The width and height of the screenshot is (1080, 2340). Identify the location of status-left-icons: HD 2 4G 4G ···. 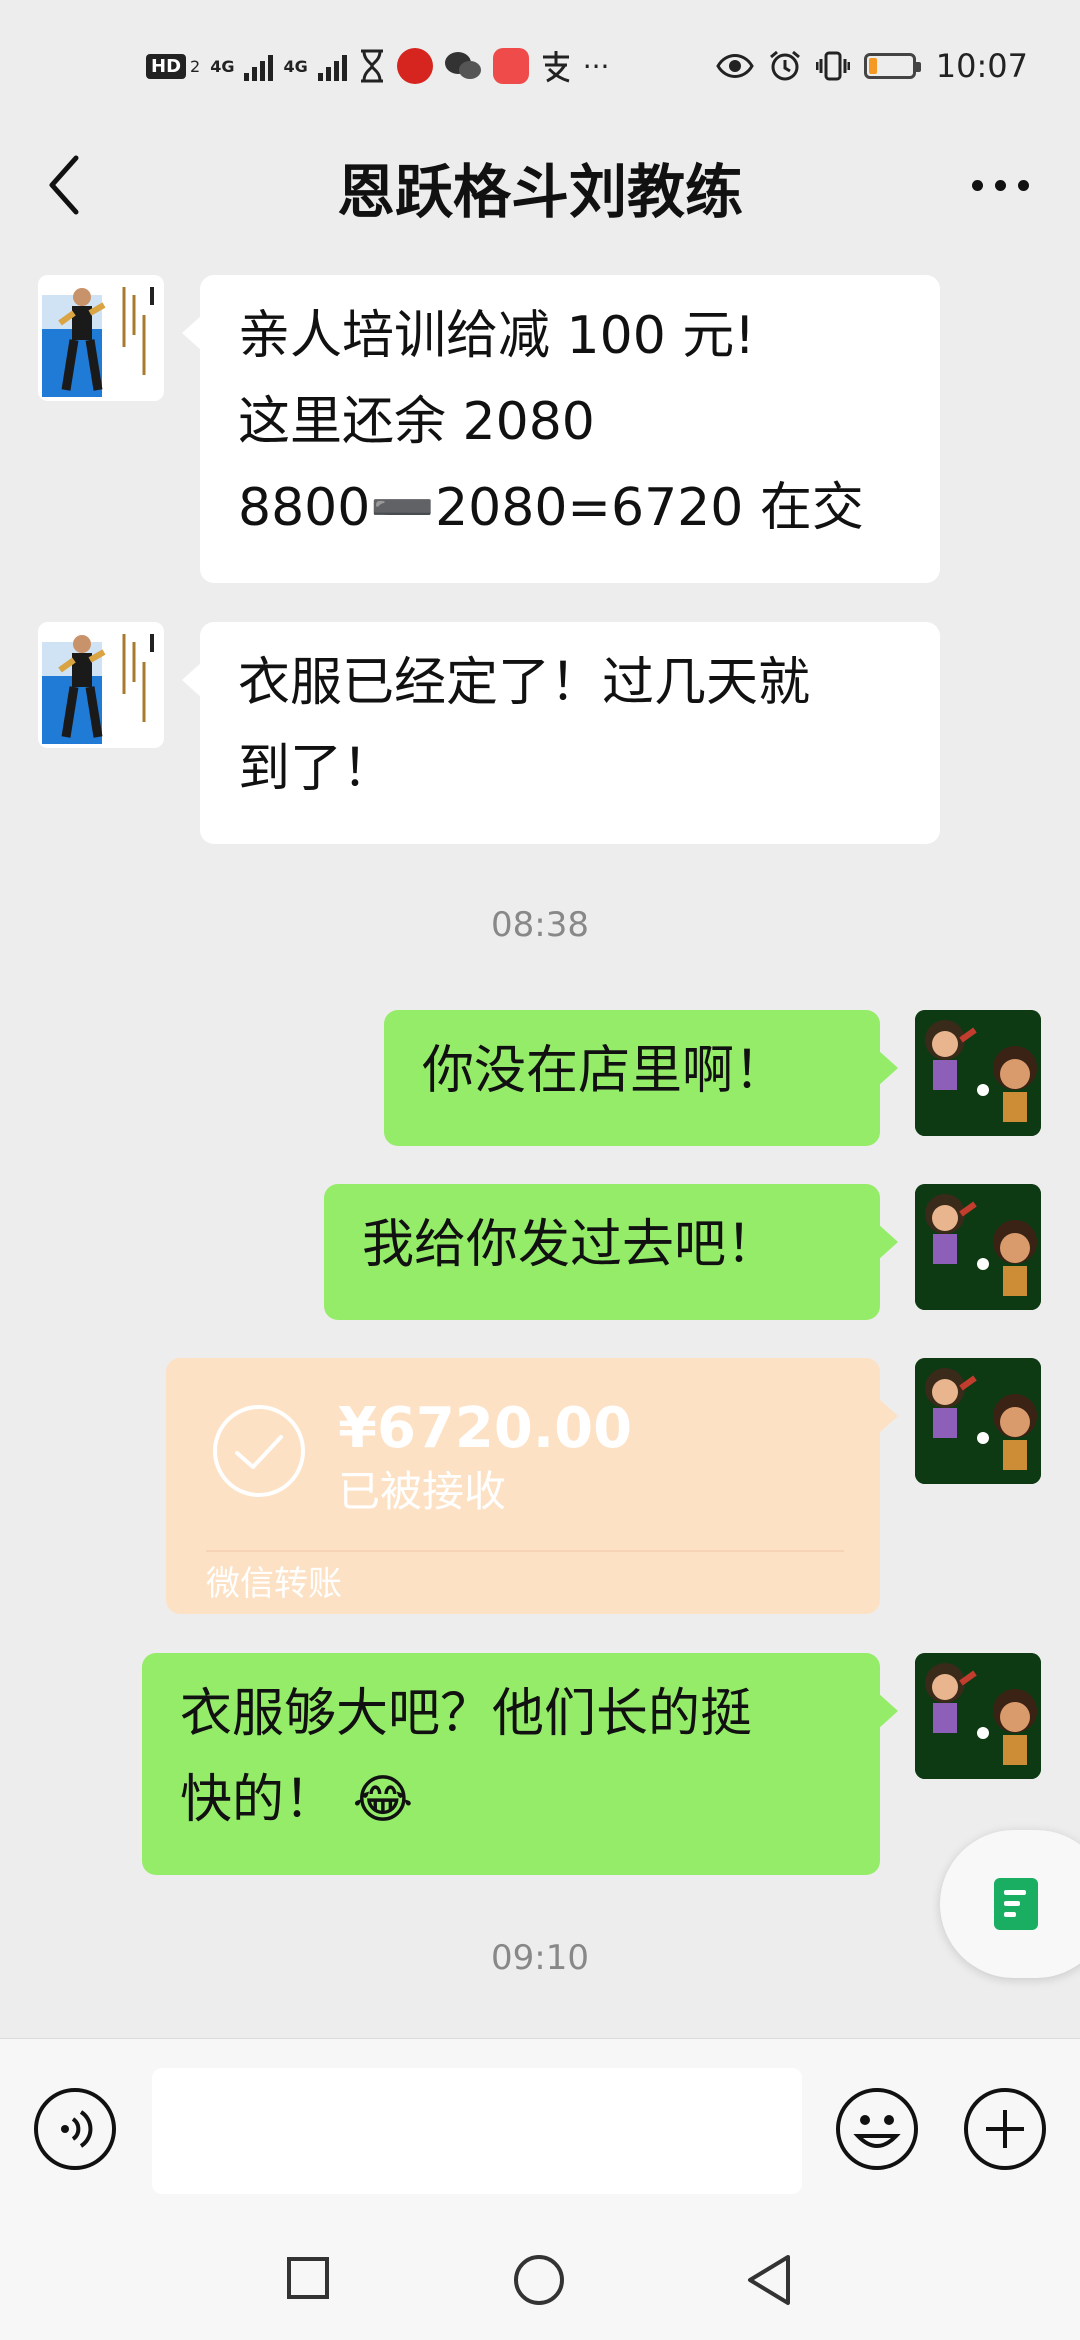
(377, 66).